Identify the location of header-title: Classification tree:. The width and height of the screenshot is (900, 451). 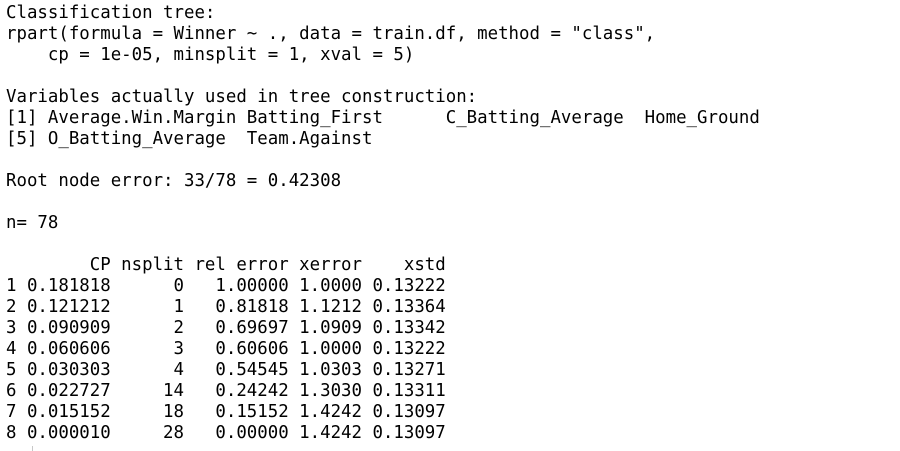
(111, 13).